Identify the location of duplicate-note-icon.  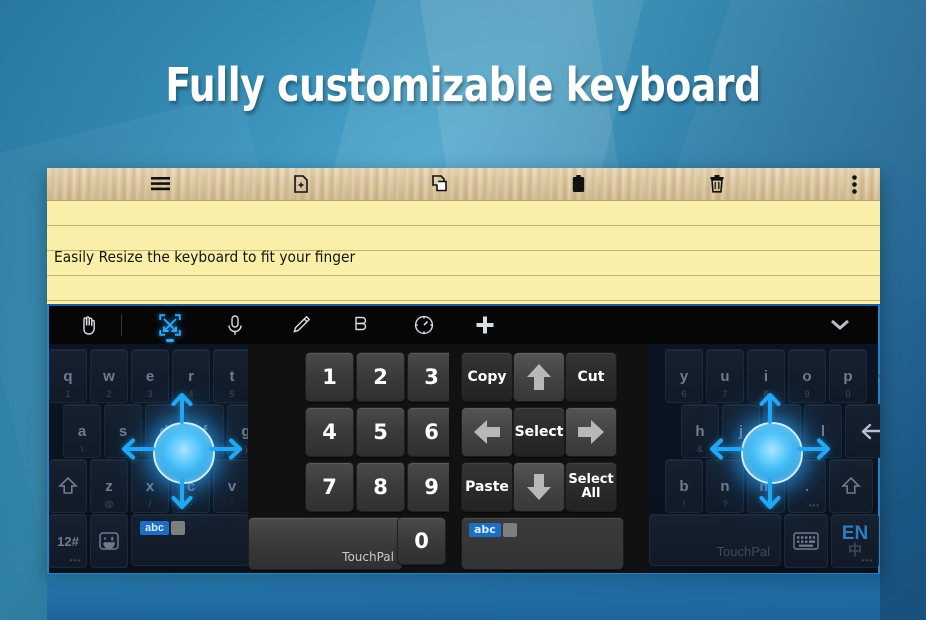
(441, 184).